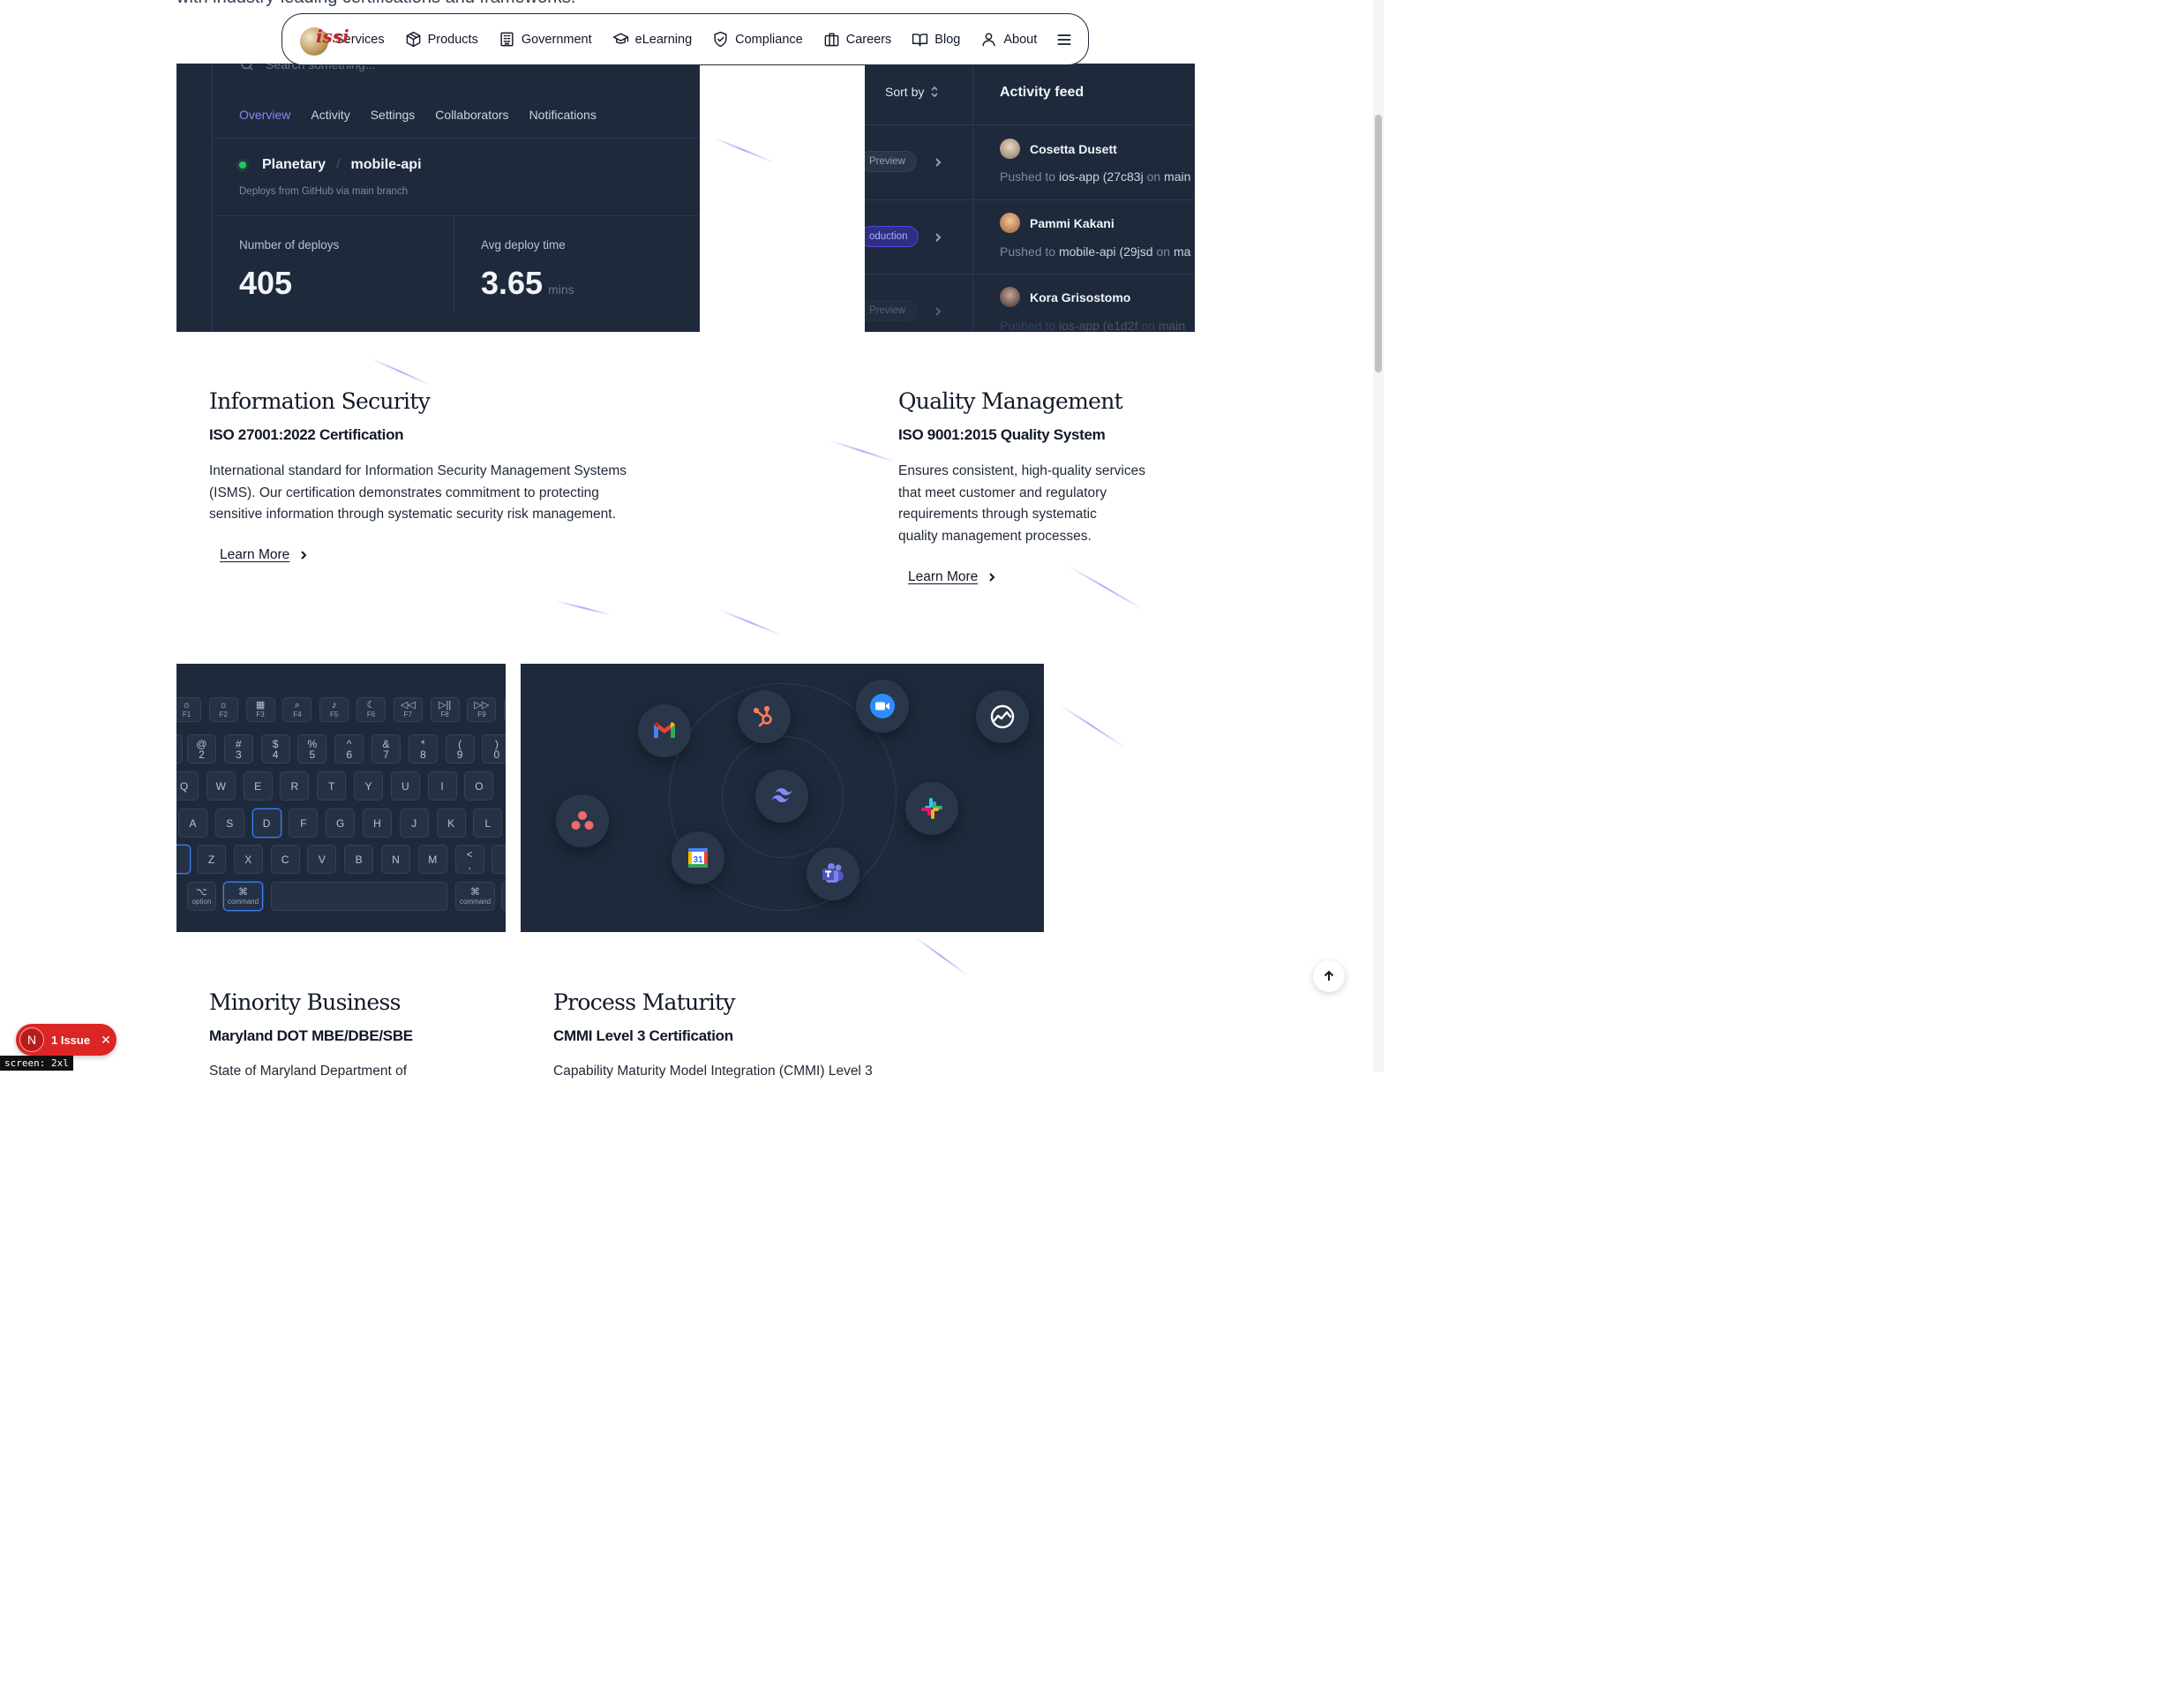 The image size is (2184, 1692). I want to click on book-open-icon, so click(920, 41).